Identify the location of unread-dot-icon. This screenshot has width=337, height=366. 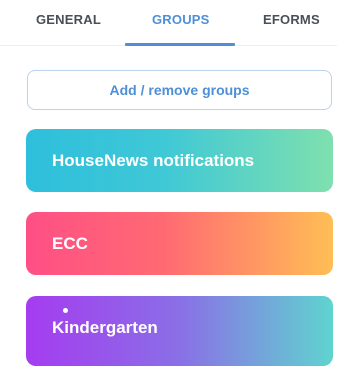
(65, 310).